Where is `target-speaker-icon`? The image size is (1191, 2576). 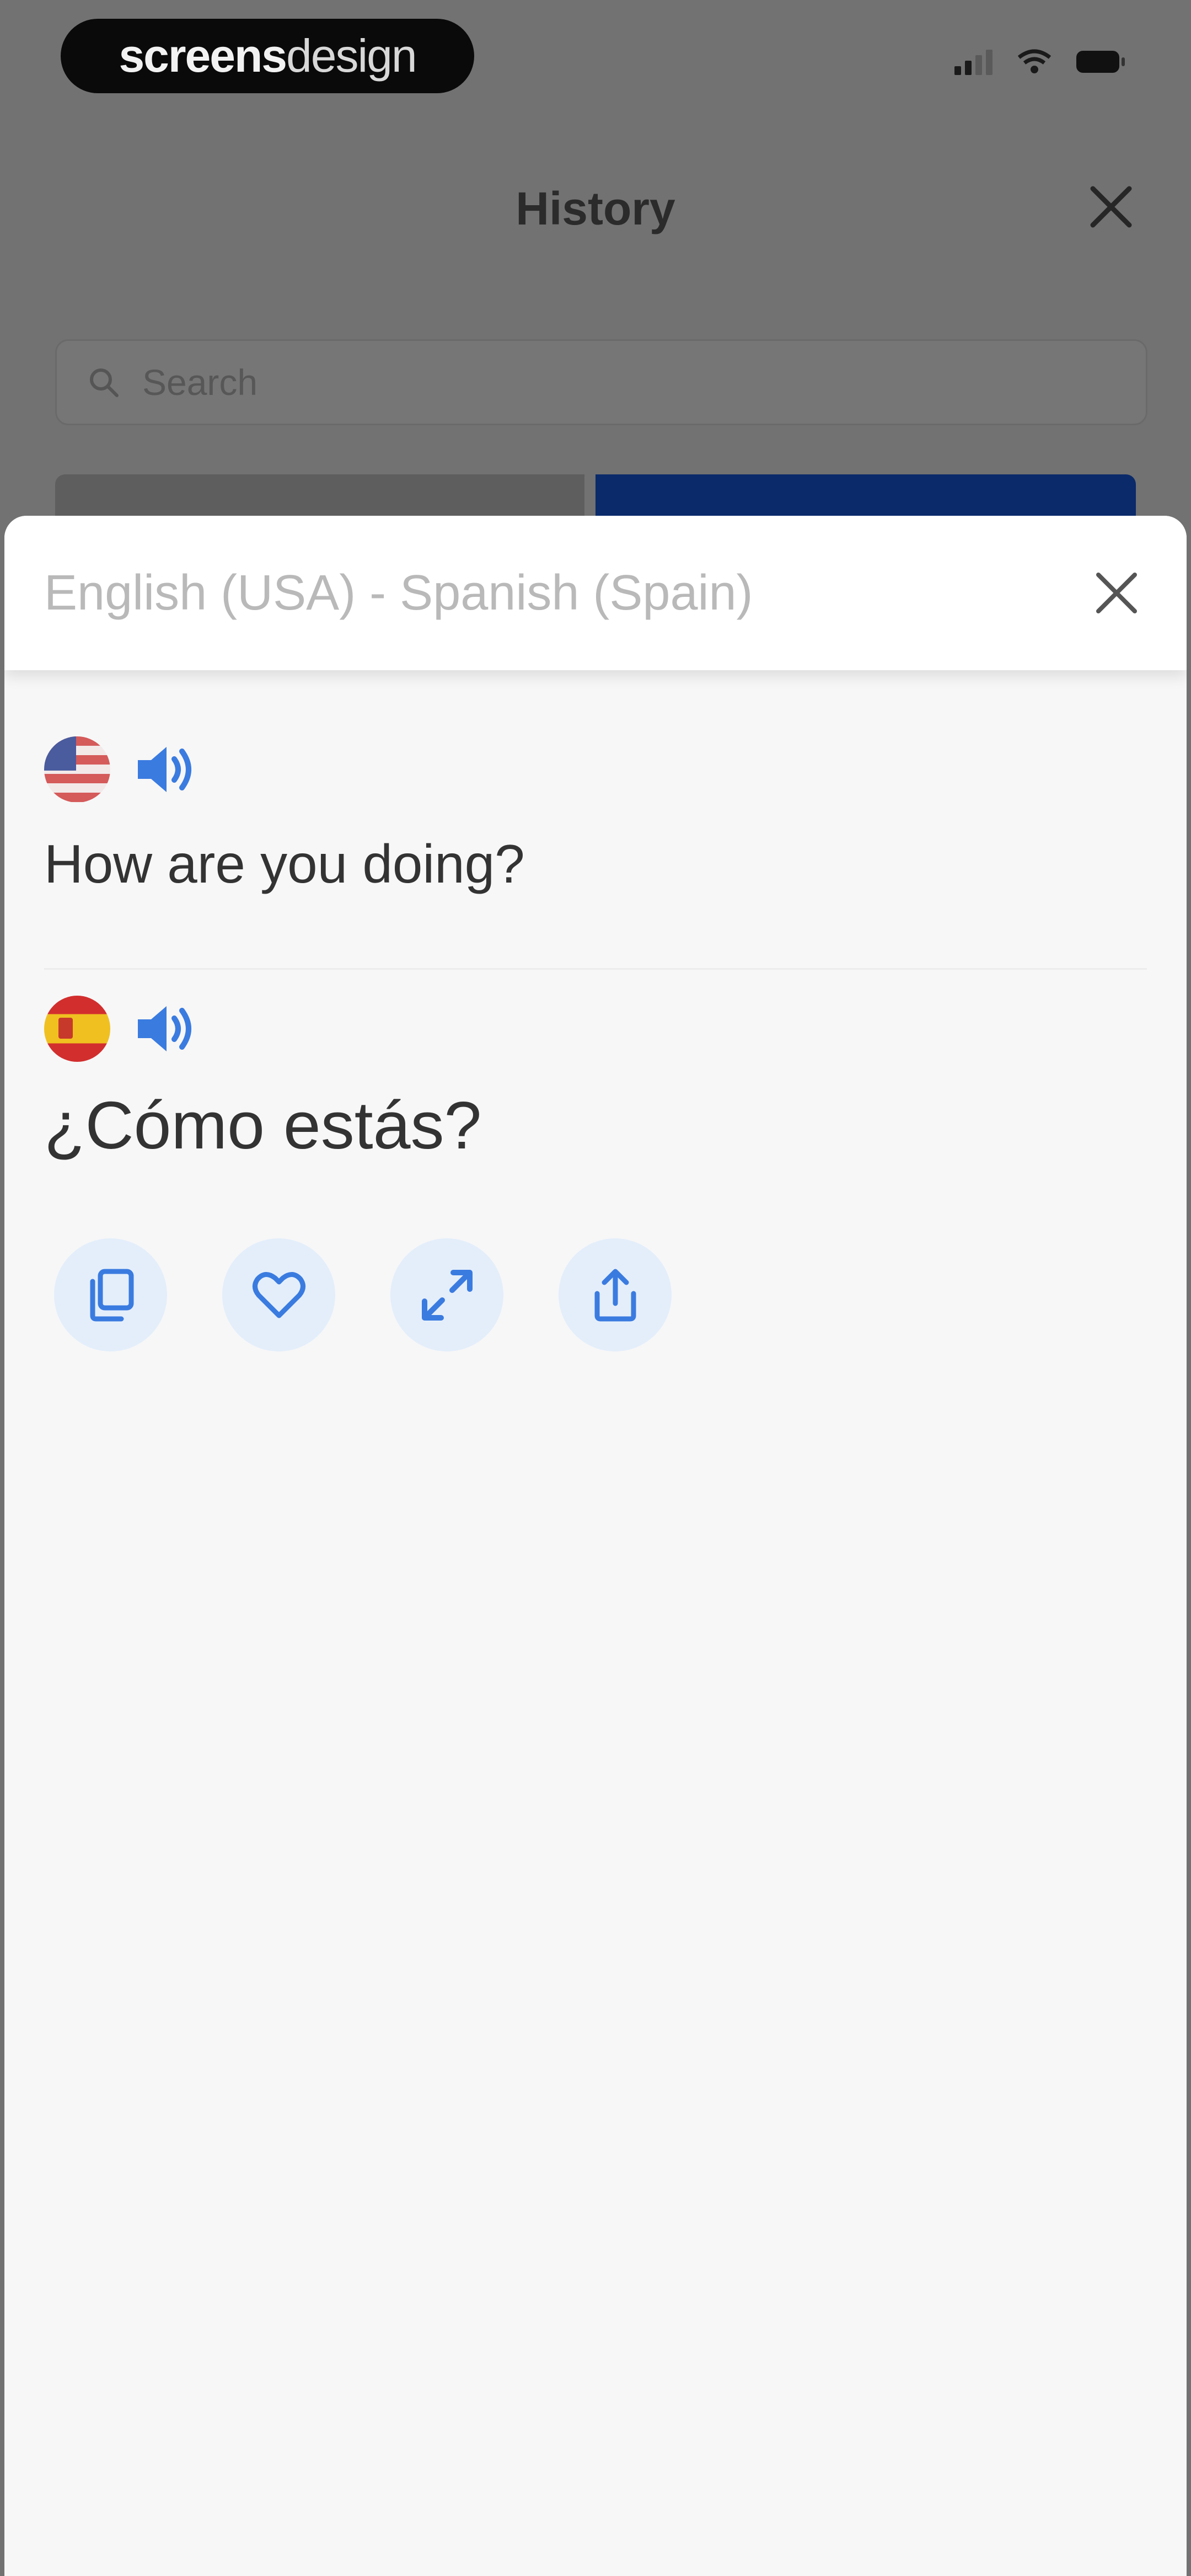
target-speaker-icon is located at coordinates (165, 1028).